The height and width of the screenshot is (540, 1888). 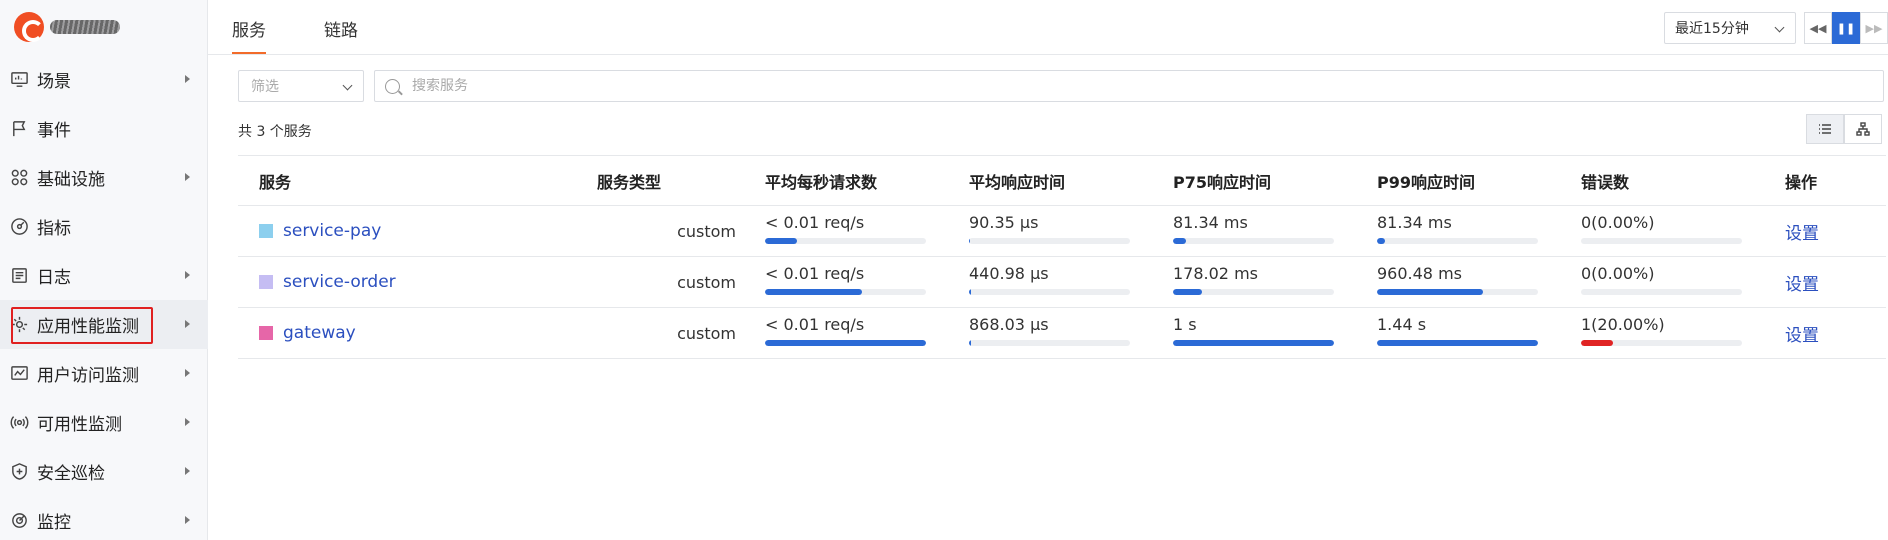 I want to click on sidebar-item-rum: 用户访问监测, so click(x=104, y=373).